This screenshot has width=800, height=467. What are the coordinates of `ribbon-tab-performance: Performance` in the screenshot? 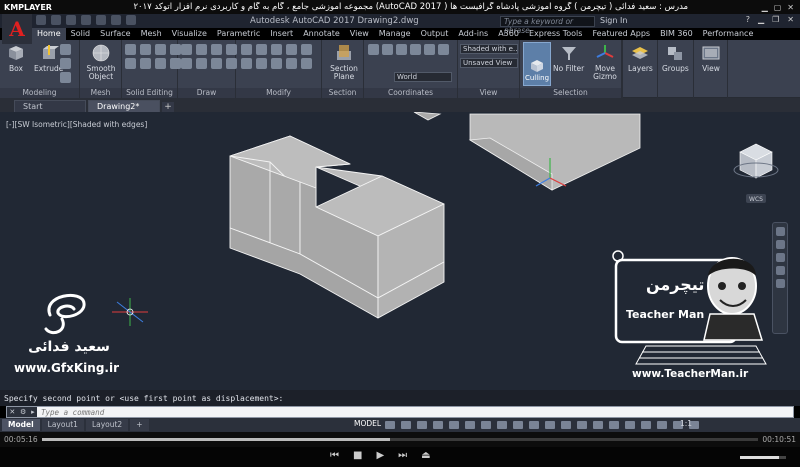 It's located at (728, 34).